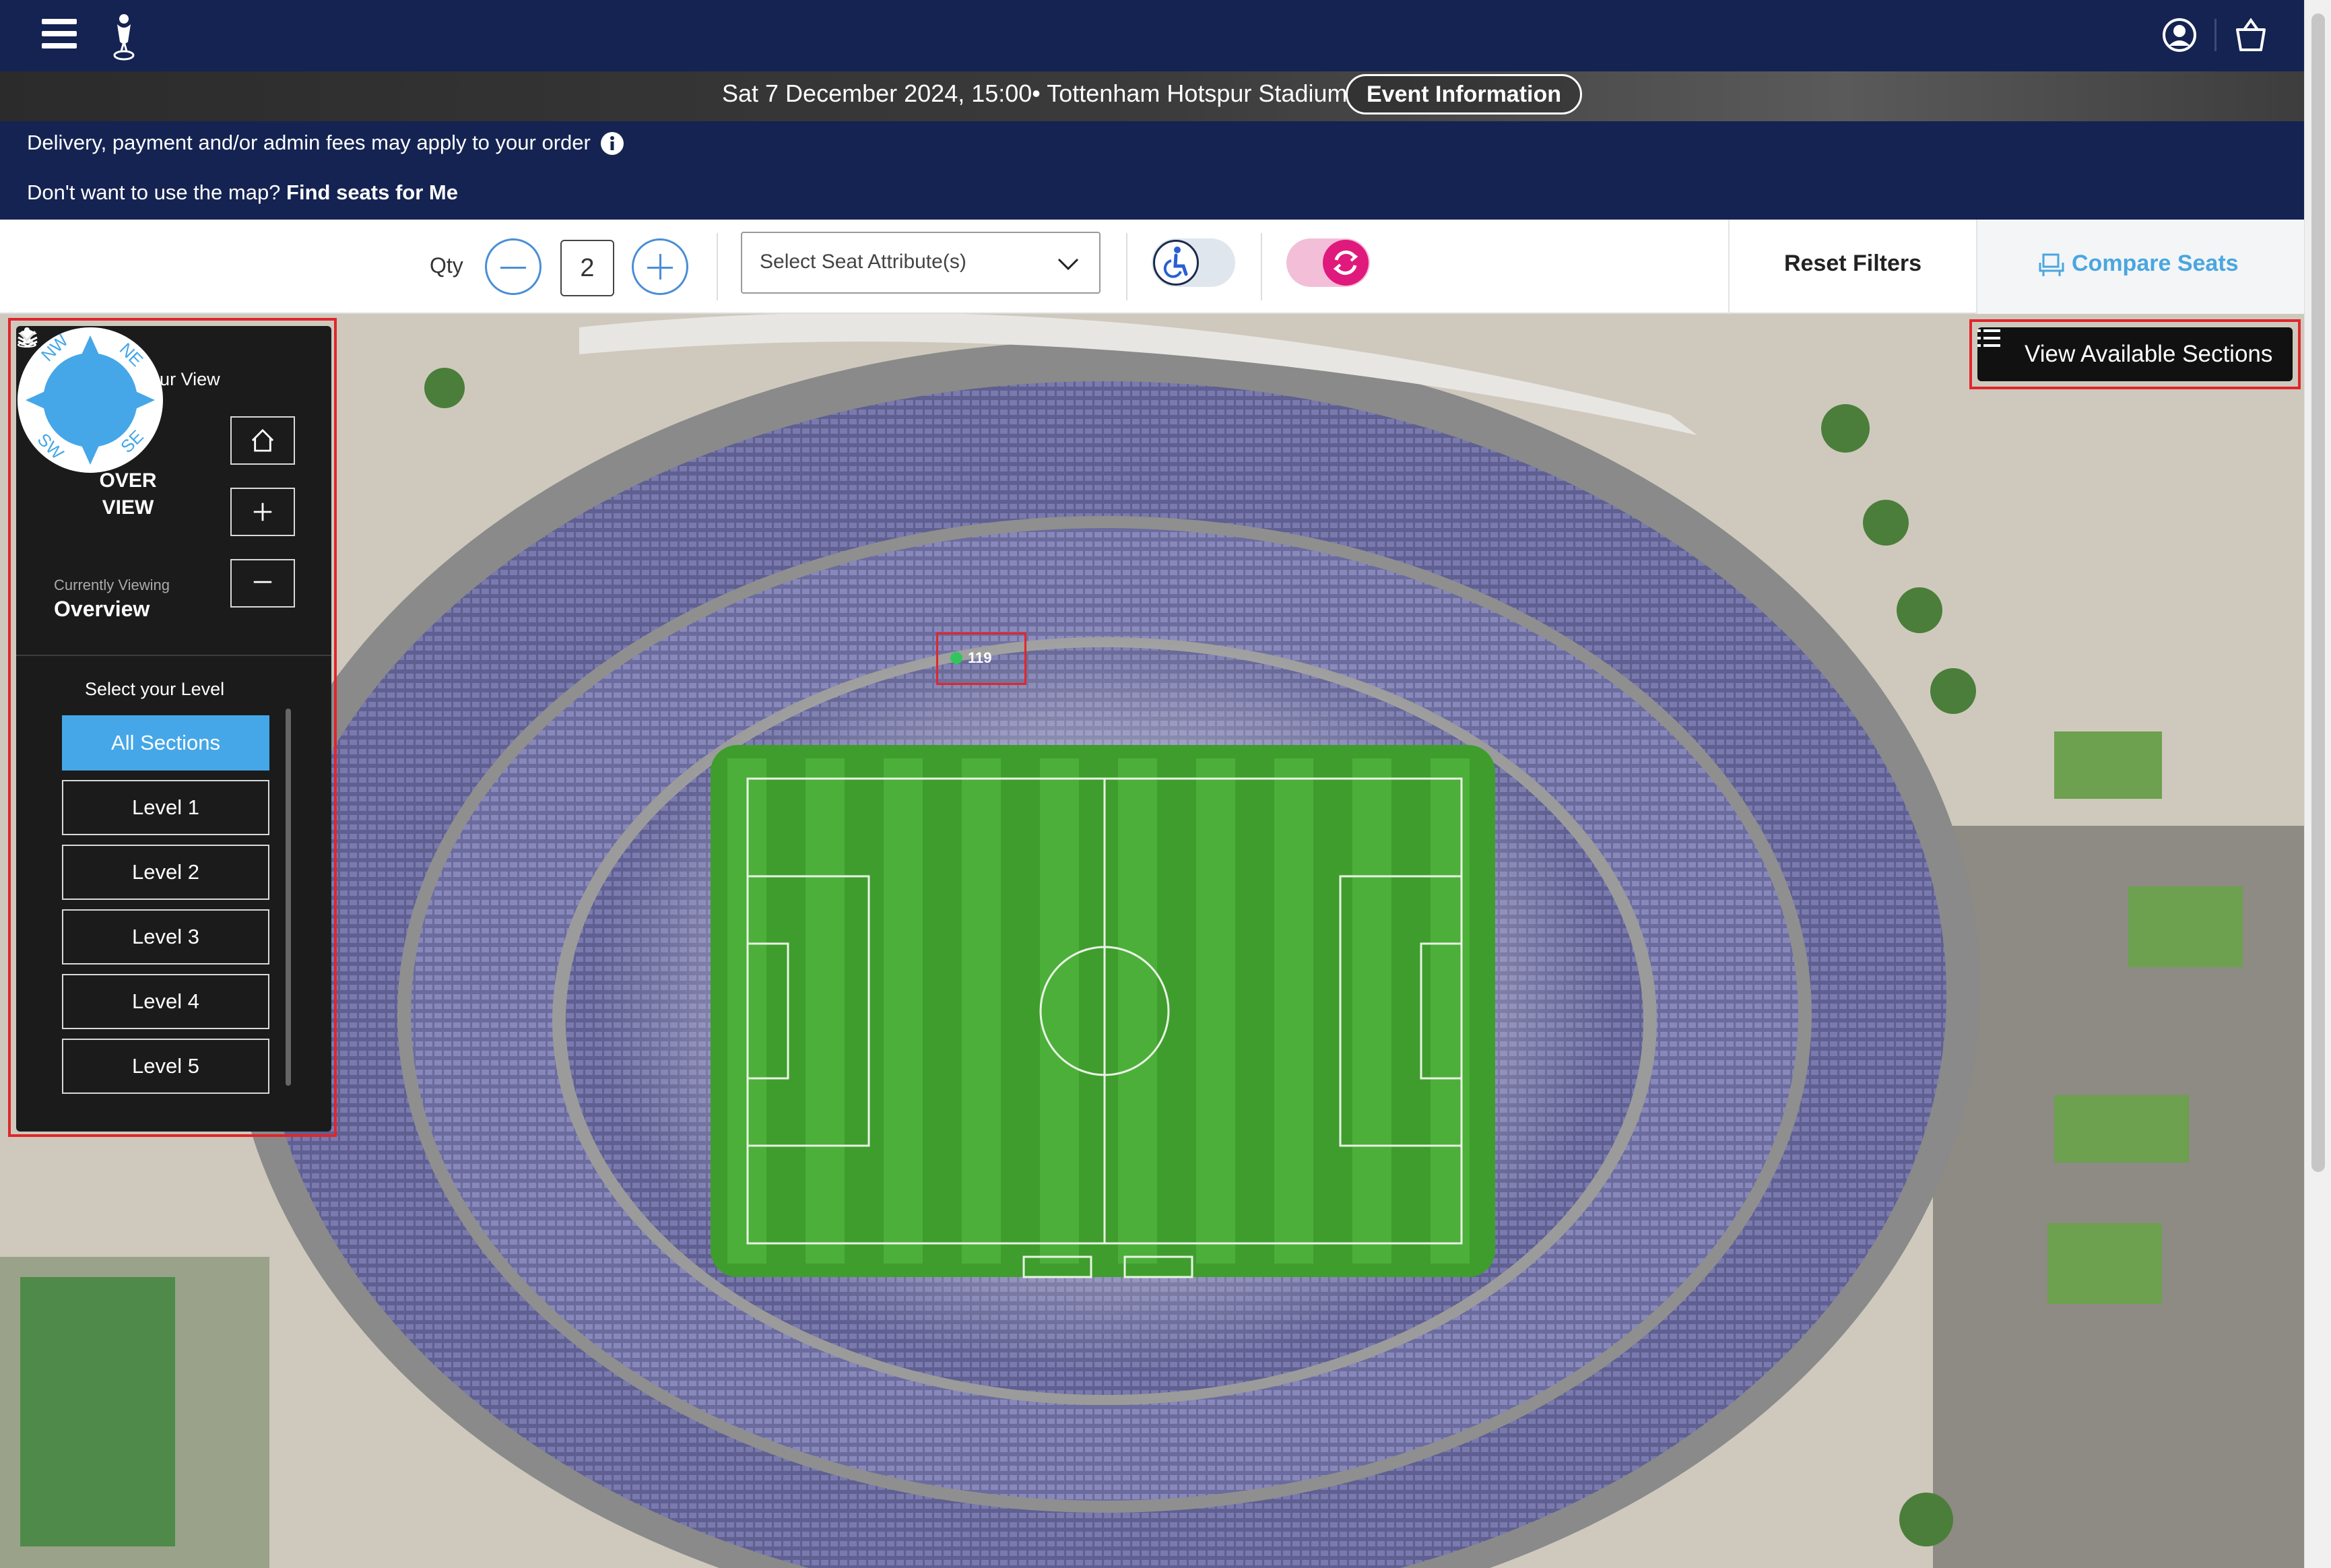  Describe the element at coordinates (288, 897) in the screenshot. I see `level-list-scrollbar` at that location.